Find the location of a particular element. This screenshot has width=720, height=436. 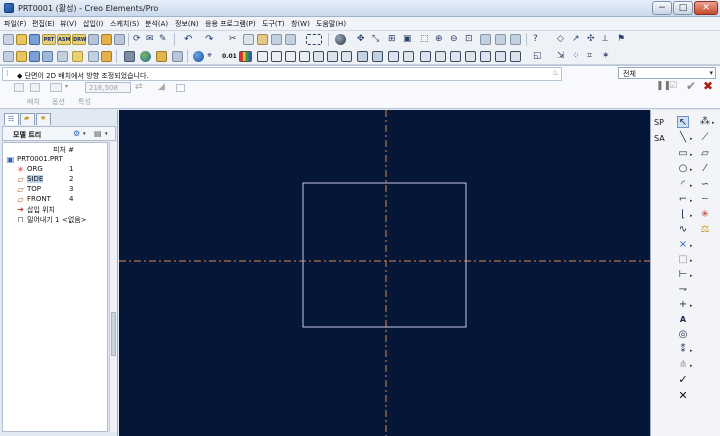

feature-info-icon is located at coordinates (177, 56).